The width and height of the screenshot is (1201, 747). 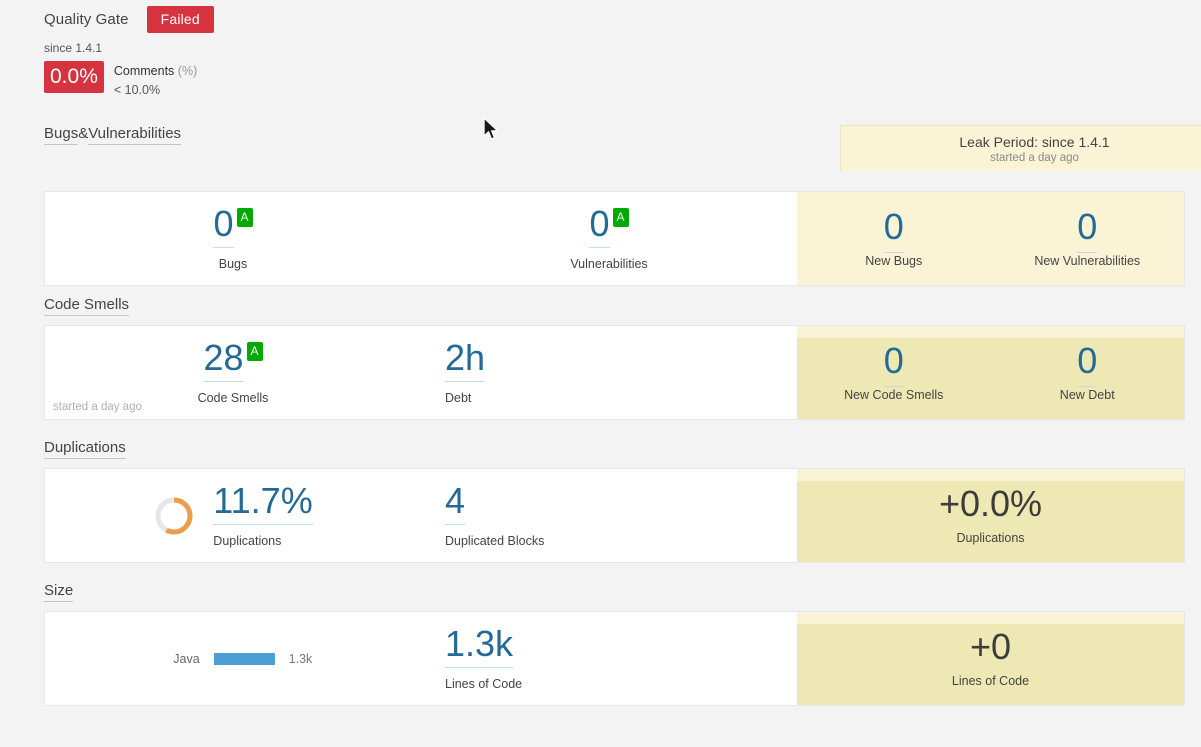 I want to click on leak-new-bugs-value-row: 0, so click(x=893, y=229).